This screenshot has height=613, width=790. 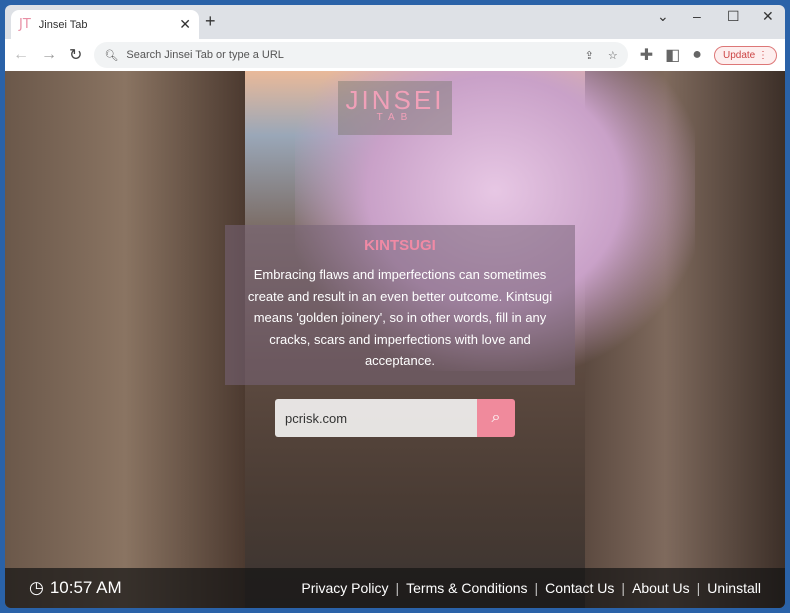 I want to click on side-panel-icon: ◧, so click(x=672, y=55).